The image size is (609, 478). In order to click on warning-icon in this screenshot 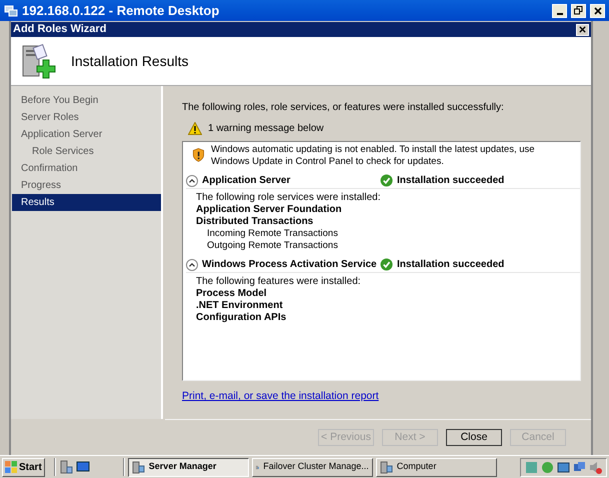, I will do `click(195, 128)`.